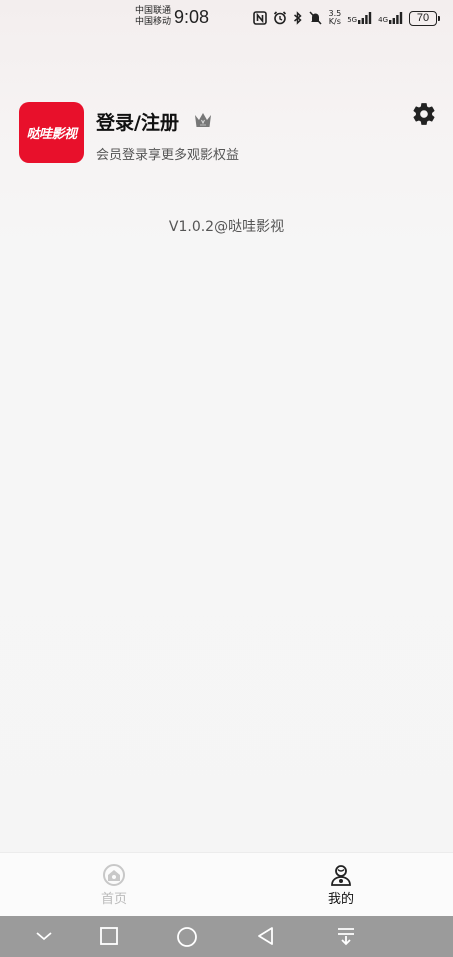  Describe the element at coordinates (114, 875) in the screenshot. I see `home-icon` at that location.